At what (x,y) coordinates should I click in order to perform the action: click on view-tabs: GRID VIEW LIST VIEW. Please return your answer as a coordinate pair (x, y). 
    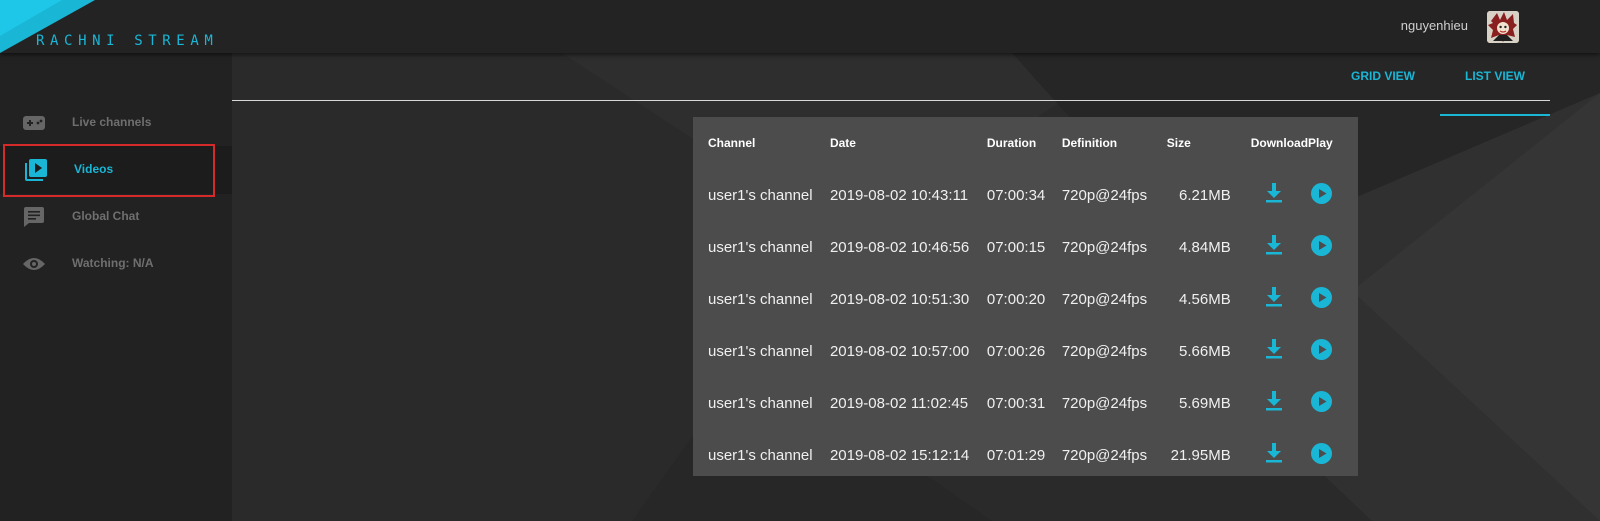
    Looking at the image, I should click on (891, 84).